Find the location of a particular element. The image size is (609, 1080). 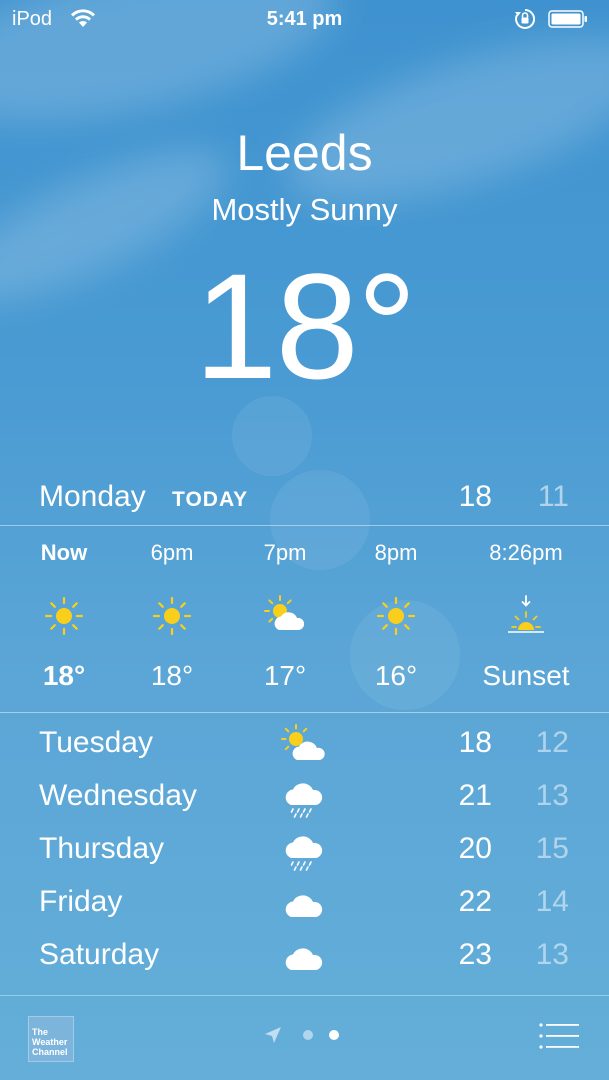

day-name: Saturday is located at coordinates (99, 954).